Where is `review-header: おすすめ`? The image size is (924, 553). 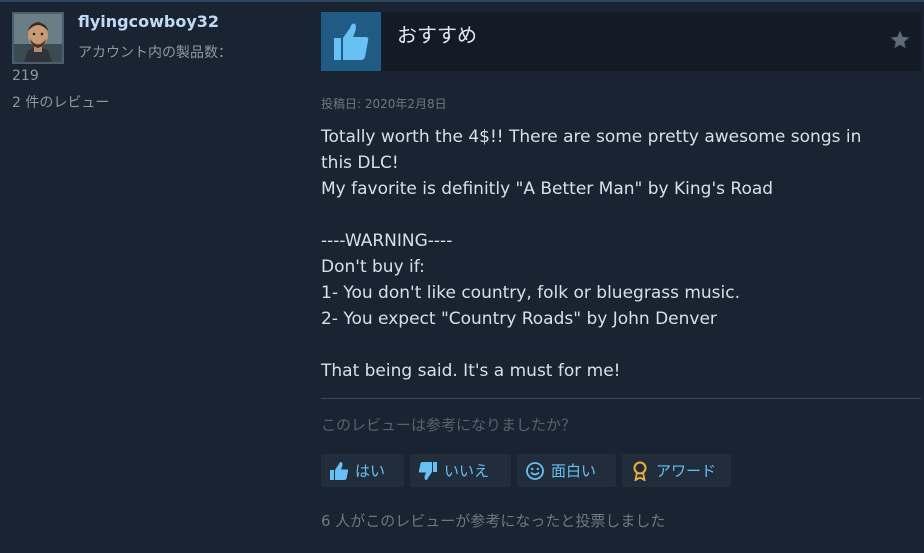
review-header: おすすめ is located at coordinates (621, 41).